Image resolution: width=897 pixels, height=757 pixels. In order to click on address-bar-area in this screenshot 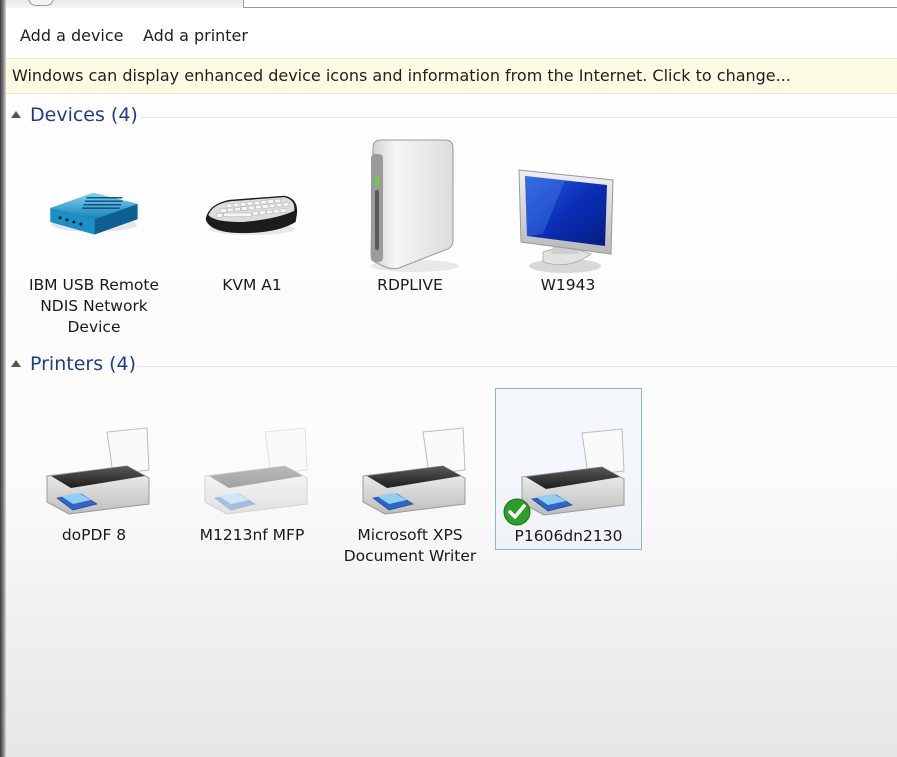, I will do `click(451, 4)`.